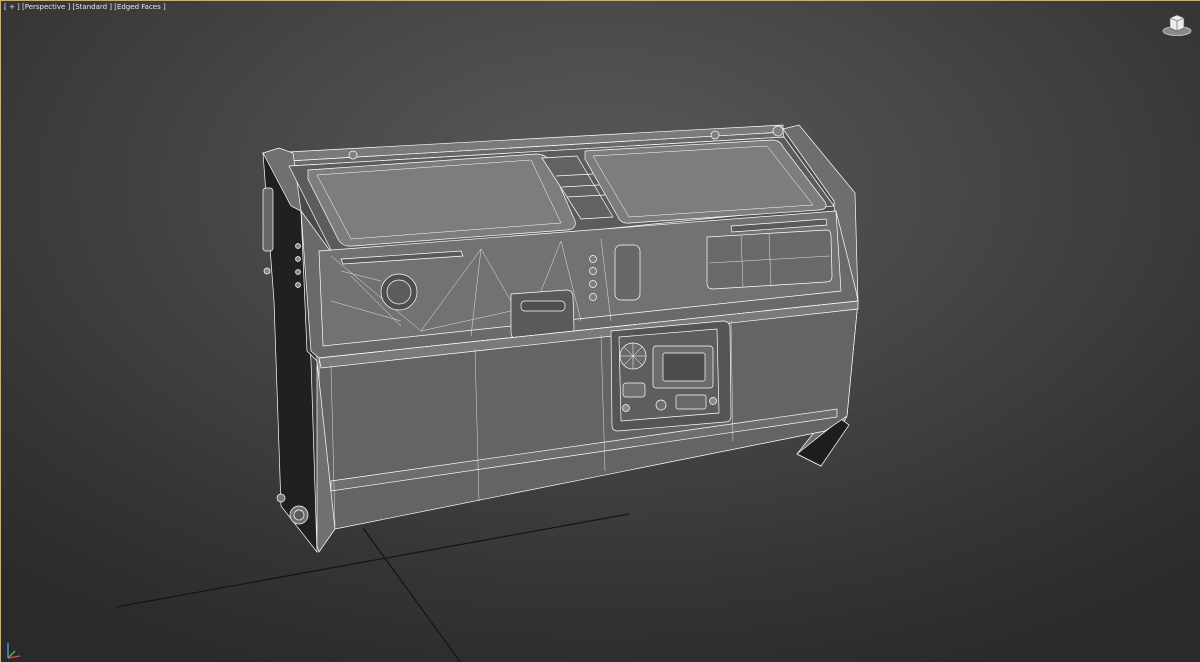 This screenshot has width=1200, height=662. Describe the element at coordinates (372, 587) in the screenshot. I see `home-grid` at that location.